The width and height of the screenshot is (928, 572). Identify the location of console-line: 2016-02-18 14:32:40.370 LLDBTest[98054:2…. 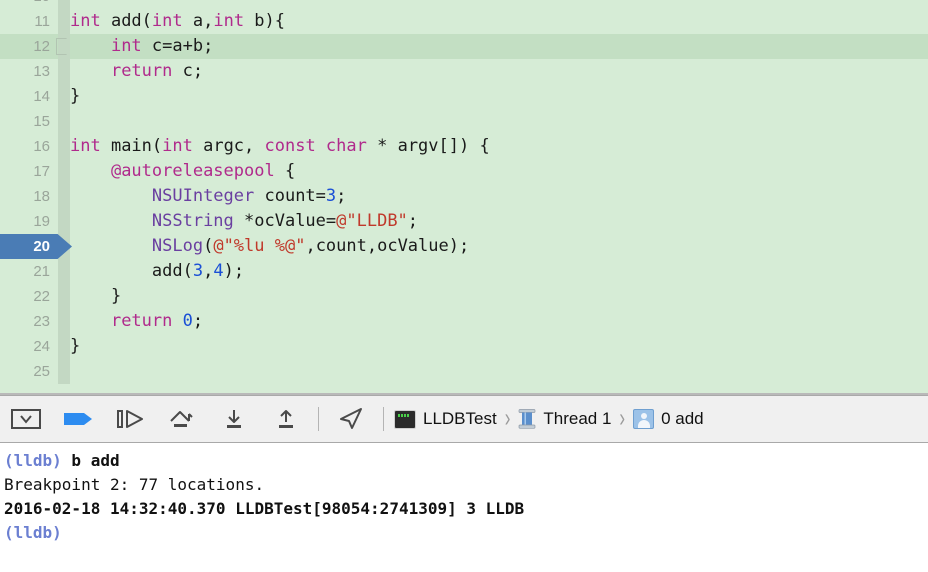
(466, 509).